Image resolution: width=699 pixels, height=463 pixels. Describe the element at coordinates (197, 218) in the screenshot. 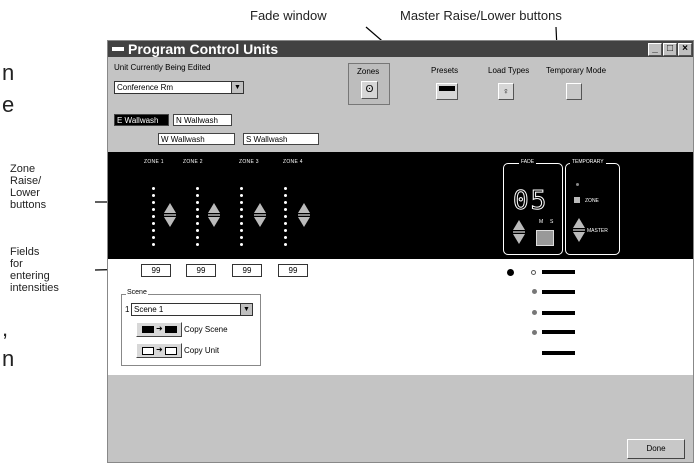

I see `zone2-level-dots` at that location.